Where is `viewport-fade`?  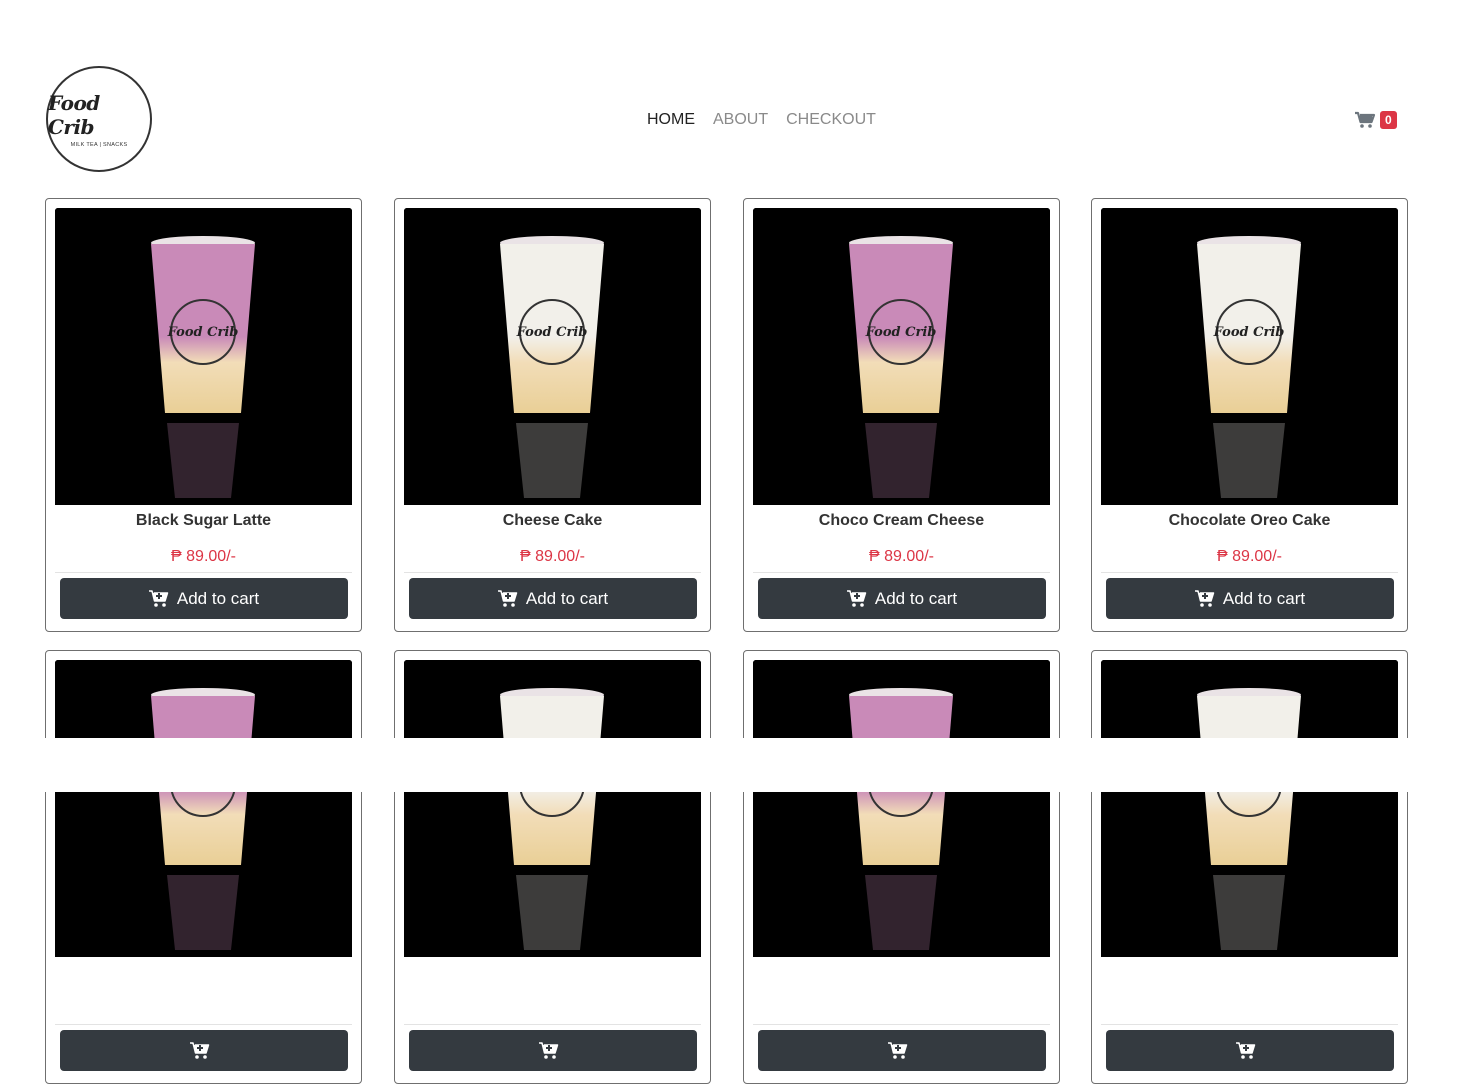
viewport-fade is located at coordinates (728, 765).